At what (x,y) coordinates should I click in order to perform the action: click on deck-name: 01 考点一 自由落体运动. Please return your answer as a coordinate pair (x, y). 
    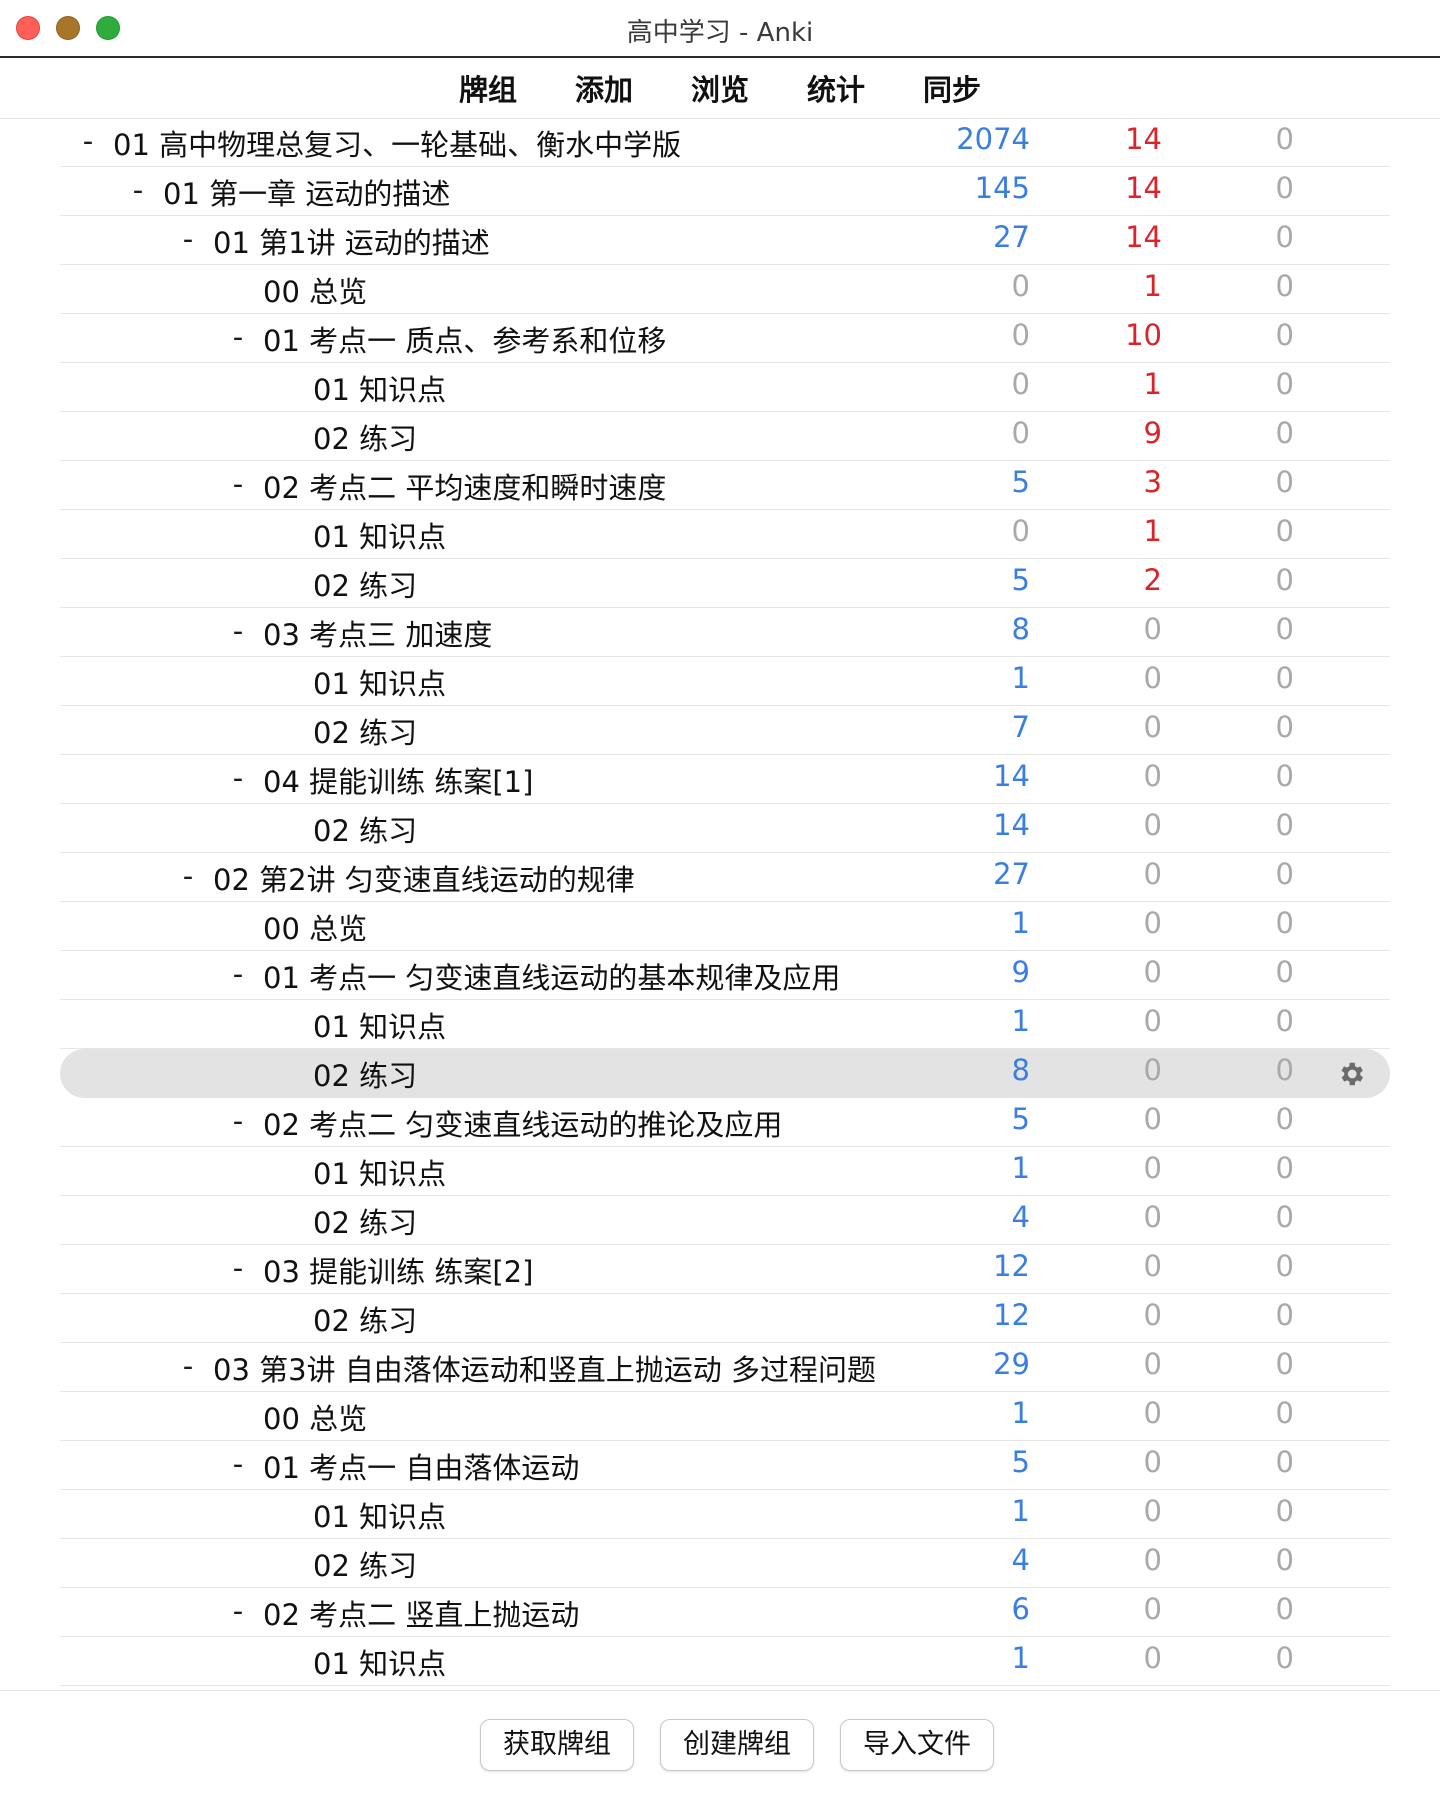
    Looking at the image, I should click on (421, 1466).